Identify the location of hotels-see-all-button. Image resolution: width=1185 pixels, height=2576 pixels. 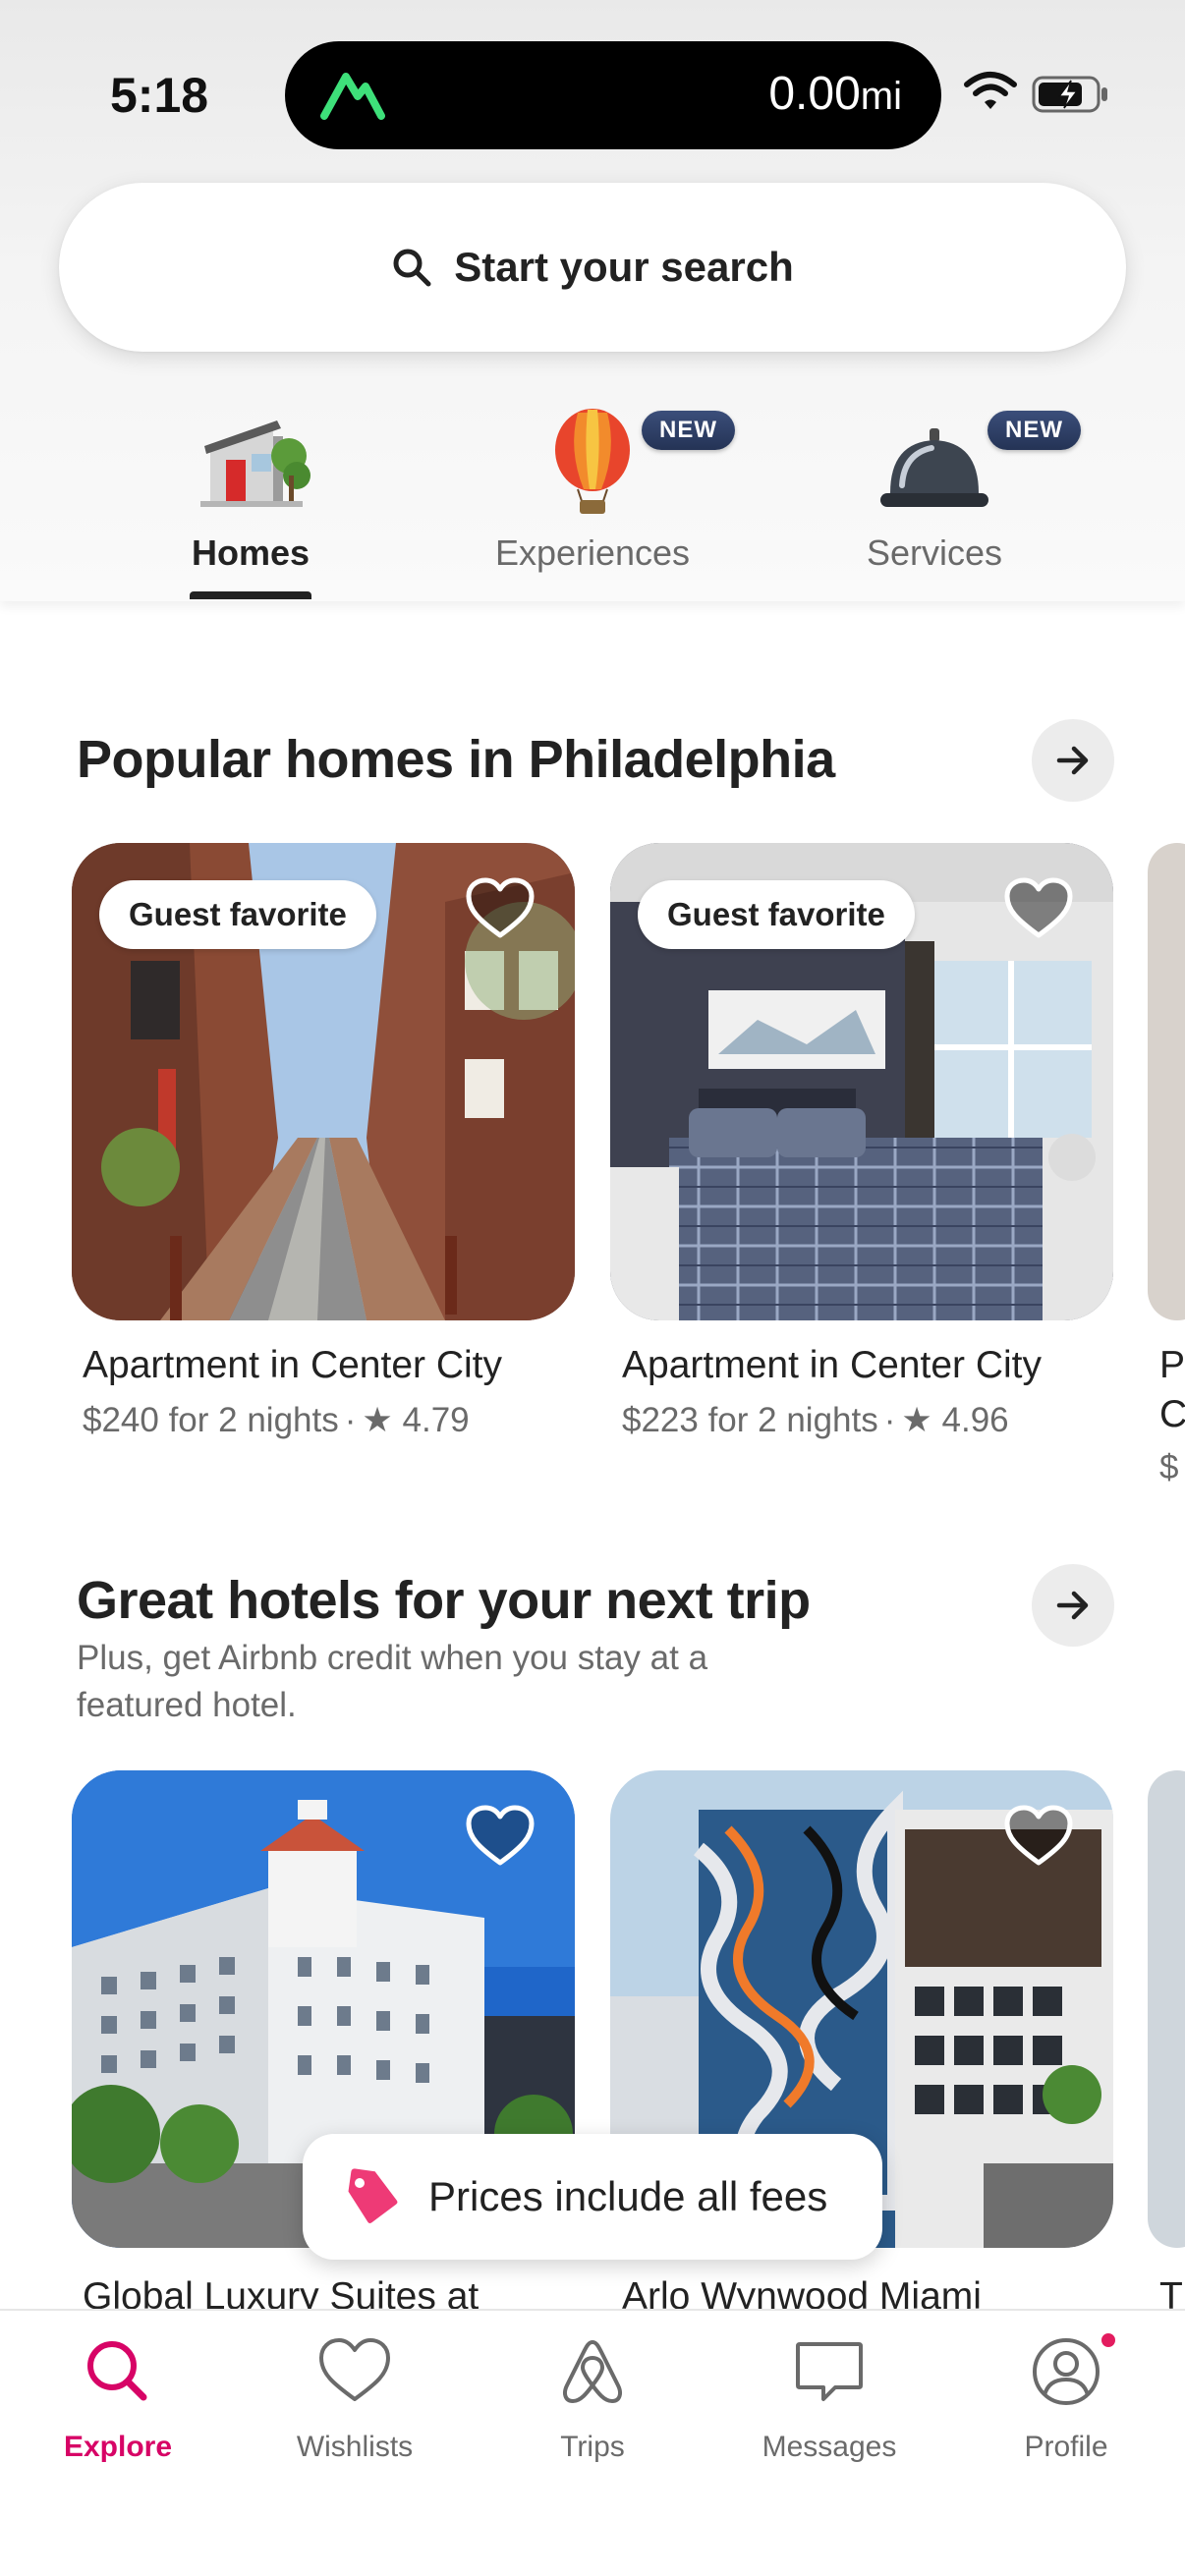
(1073, 1605).